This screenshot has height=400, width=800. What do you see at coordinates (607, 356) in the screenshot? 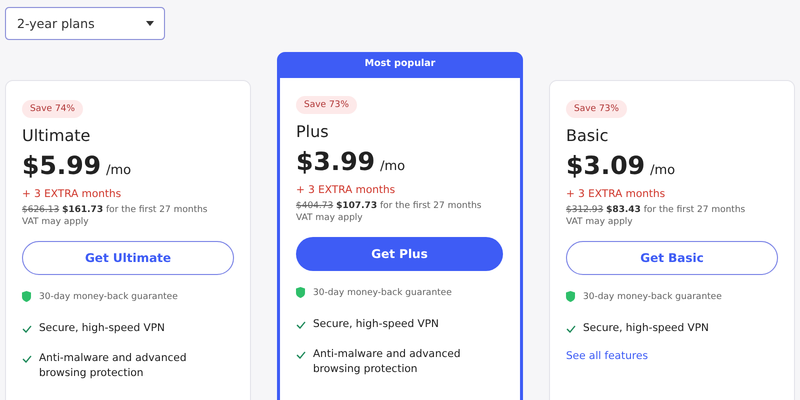
I see `see-all-features-link: See all features` at bounding box center [607, 356].